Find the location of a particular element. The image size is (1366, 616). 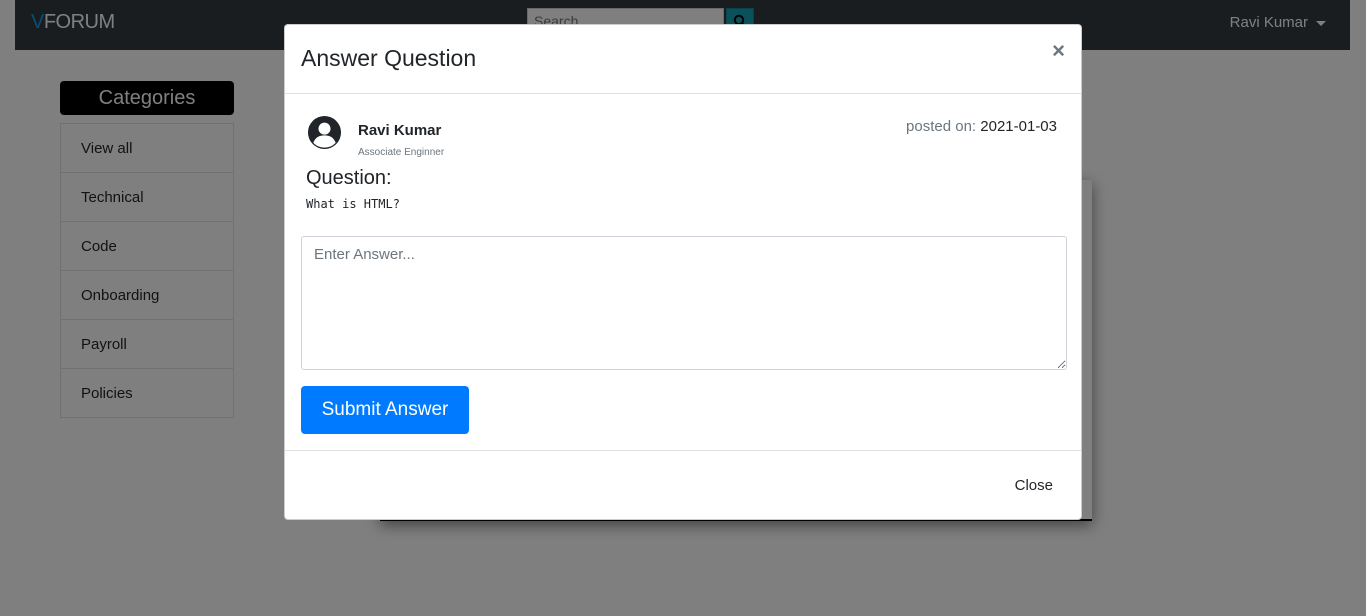

user-circle-icon is located at coordinates (324, 132).